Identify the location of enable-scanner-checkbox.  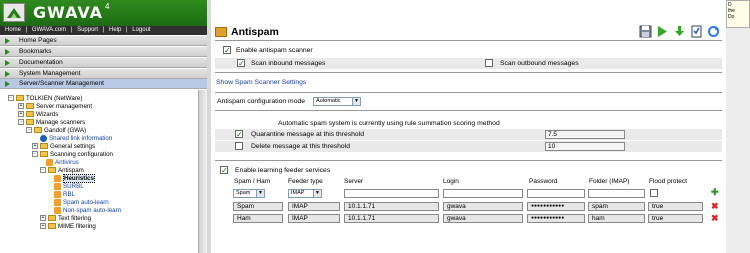
(227, 50).